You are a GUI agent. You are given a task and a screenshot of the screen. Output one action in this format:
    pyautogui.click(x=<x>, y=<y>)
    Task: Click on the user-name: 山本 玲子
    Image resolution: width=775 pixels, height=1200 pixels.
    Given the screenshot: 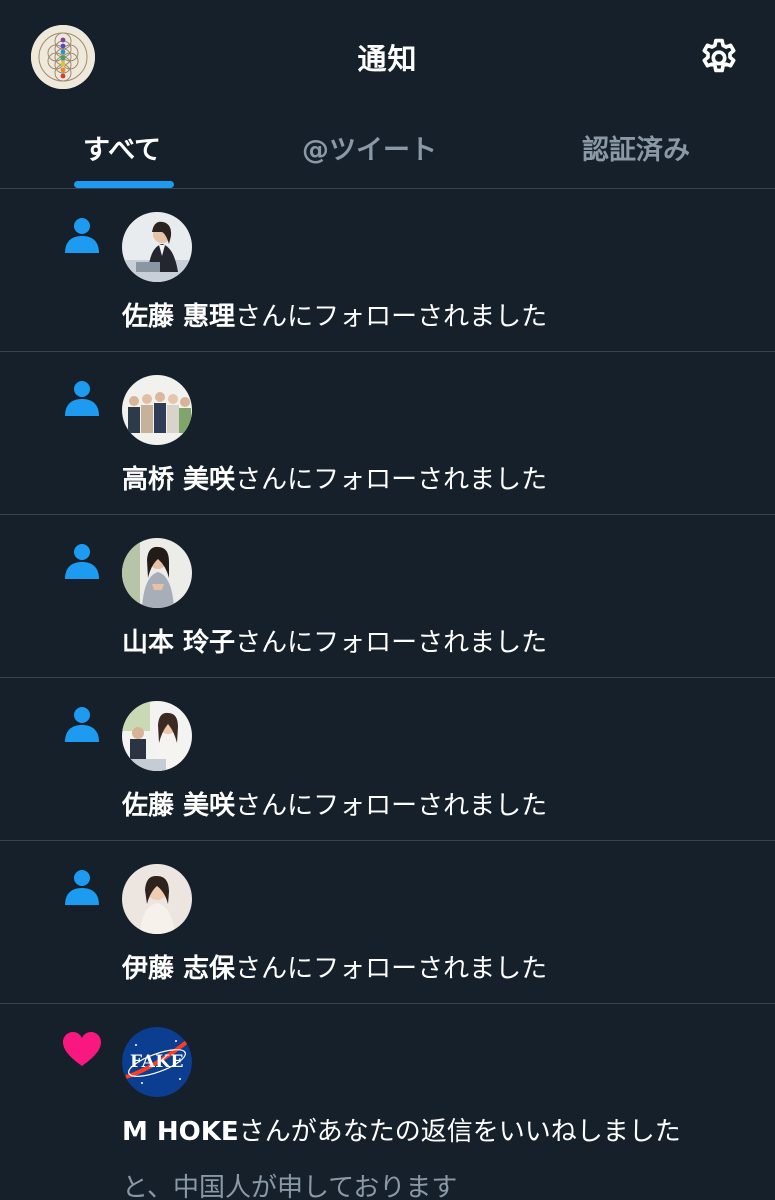 What is the action you would take?
    pyautogui.click(x=178, y=643)
    